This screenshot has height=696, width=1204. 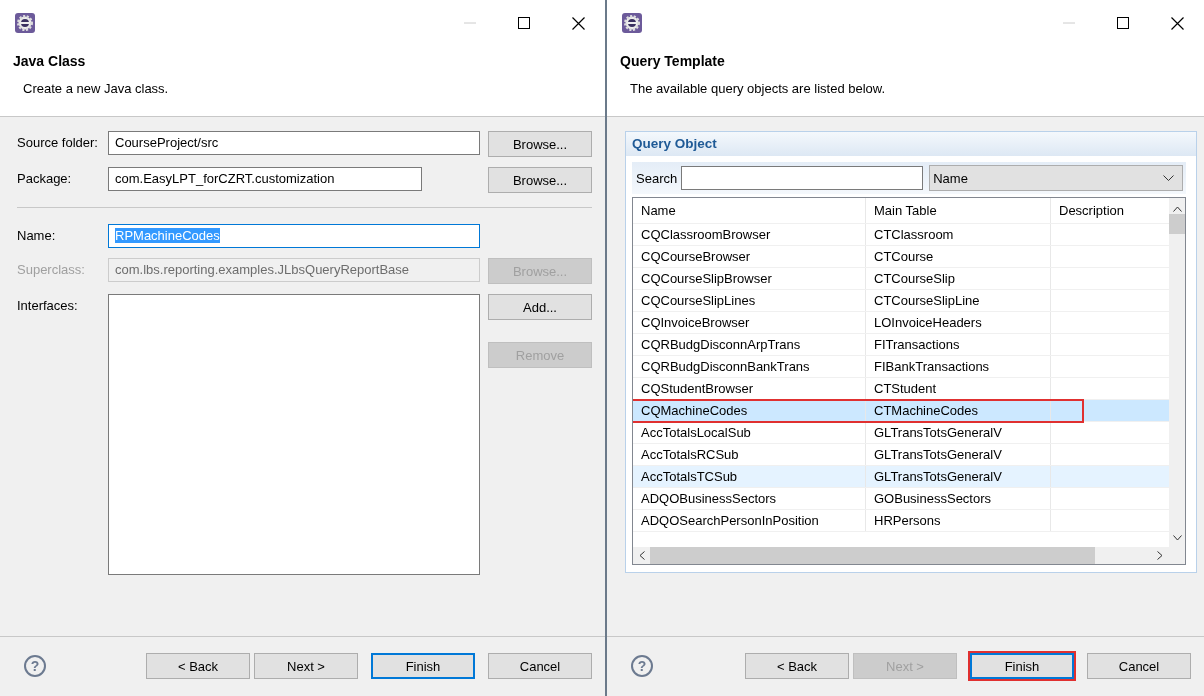 What do you see at coordinates (749, 300) in the screenshot?
I see `table-cell: CQCourseSlipLines` at bounding box center [749, 300].